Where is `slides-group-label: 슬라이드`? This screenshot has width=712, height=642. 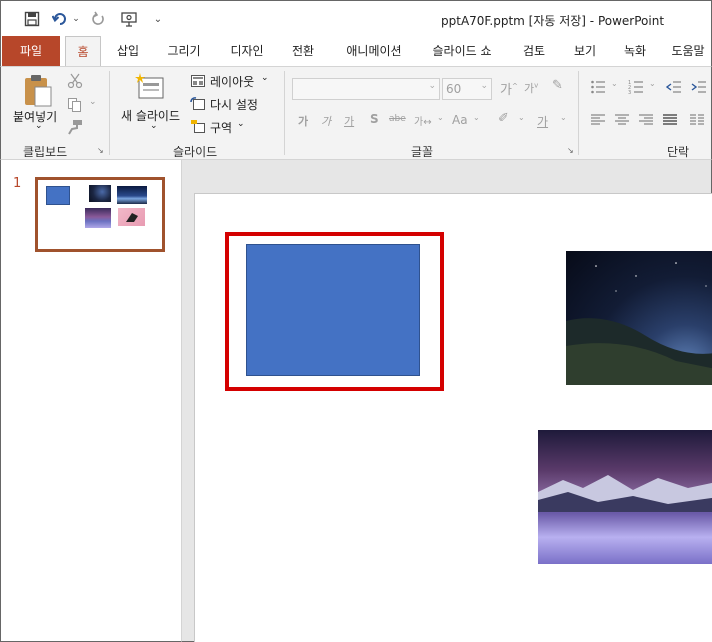
slides-group-label: 슬라이드 is located at coordinates (195, 152).